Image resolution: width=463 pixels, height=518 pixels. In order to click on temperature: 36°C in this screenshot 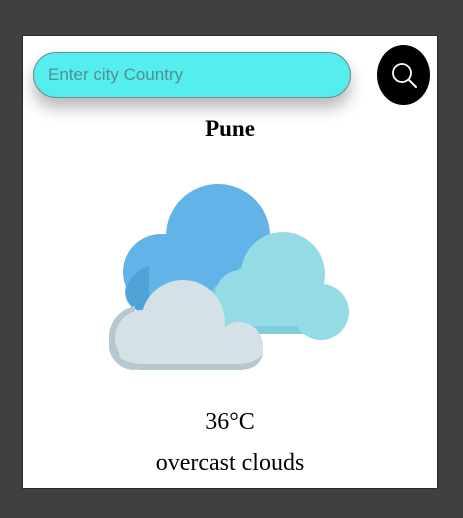, I will do `click(230, 422)`.